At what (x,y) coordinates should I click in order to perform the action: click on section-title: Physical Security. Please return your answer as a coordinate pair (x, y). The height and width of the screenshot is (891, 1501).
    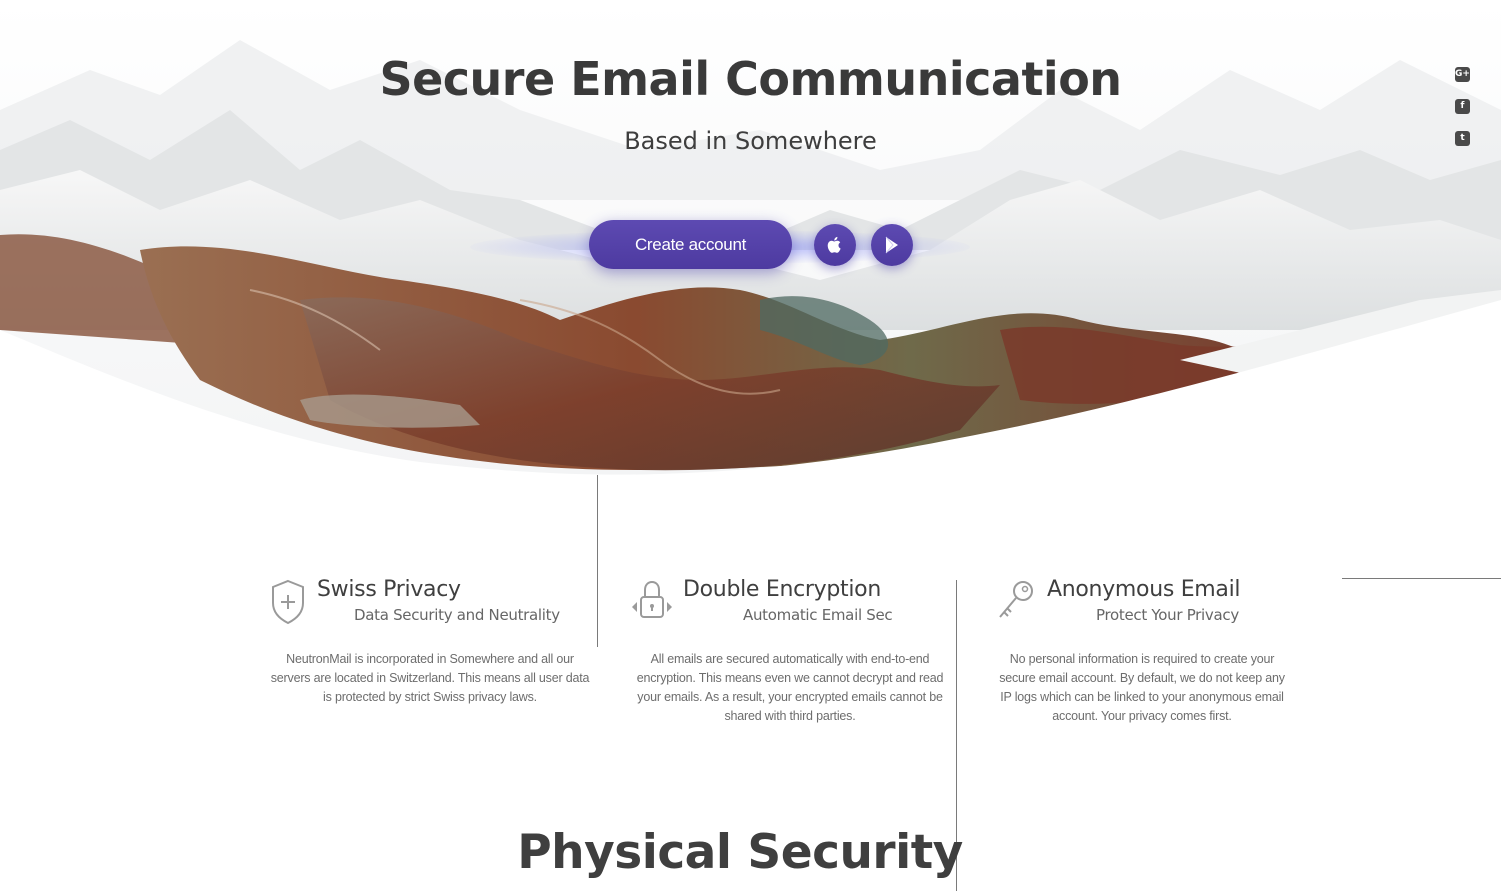
    Looking at the image, I should click on (740, 852).